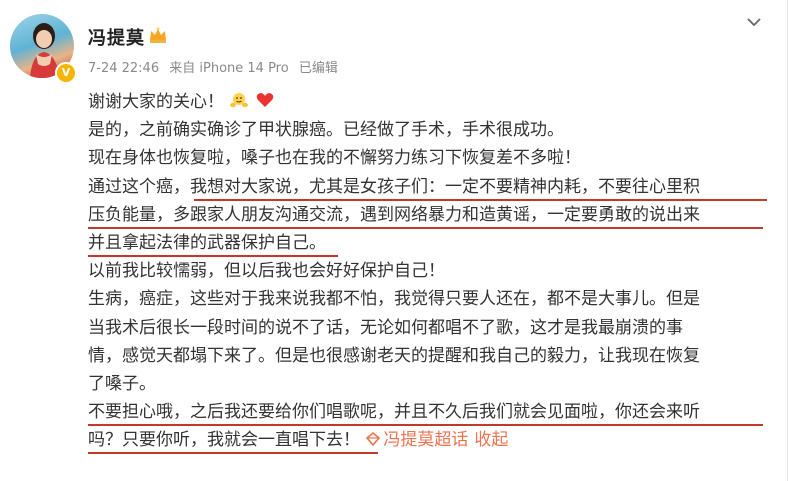 This screenshot has height=481, width=788. What do you see at coordinates (433, 243) in the screenshot?
I see `post-line-highlighted: 并且拿起法律的武器保护自己。` at bounding box center [433, 243].